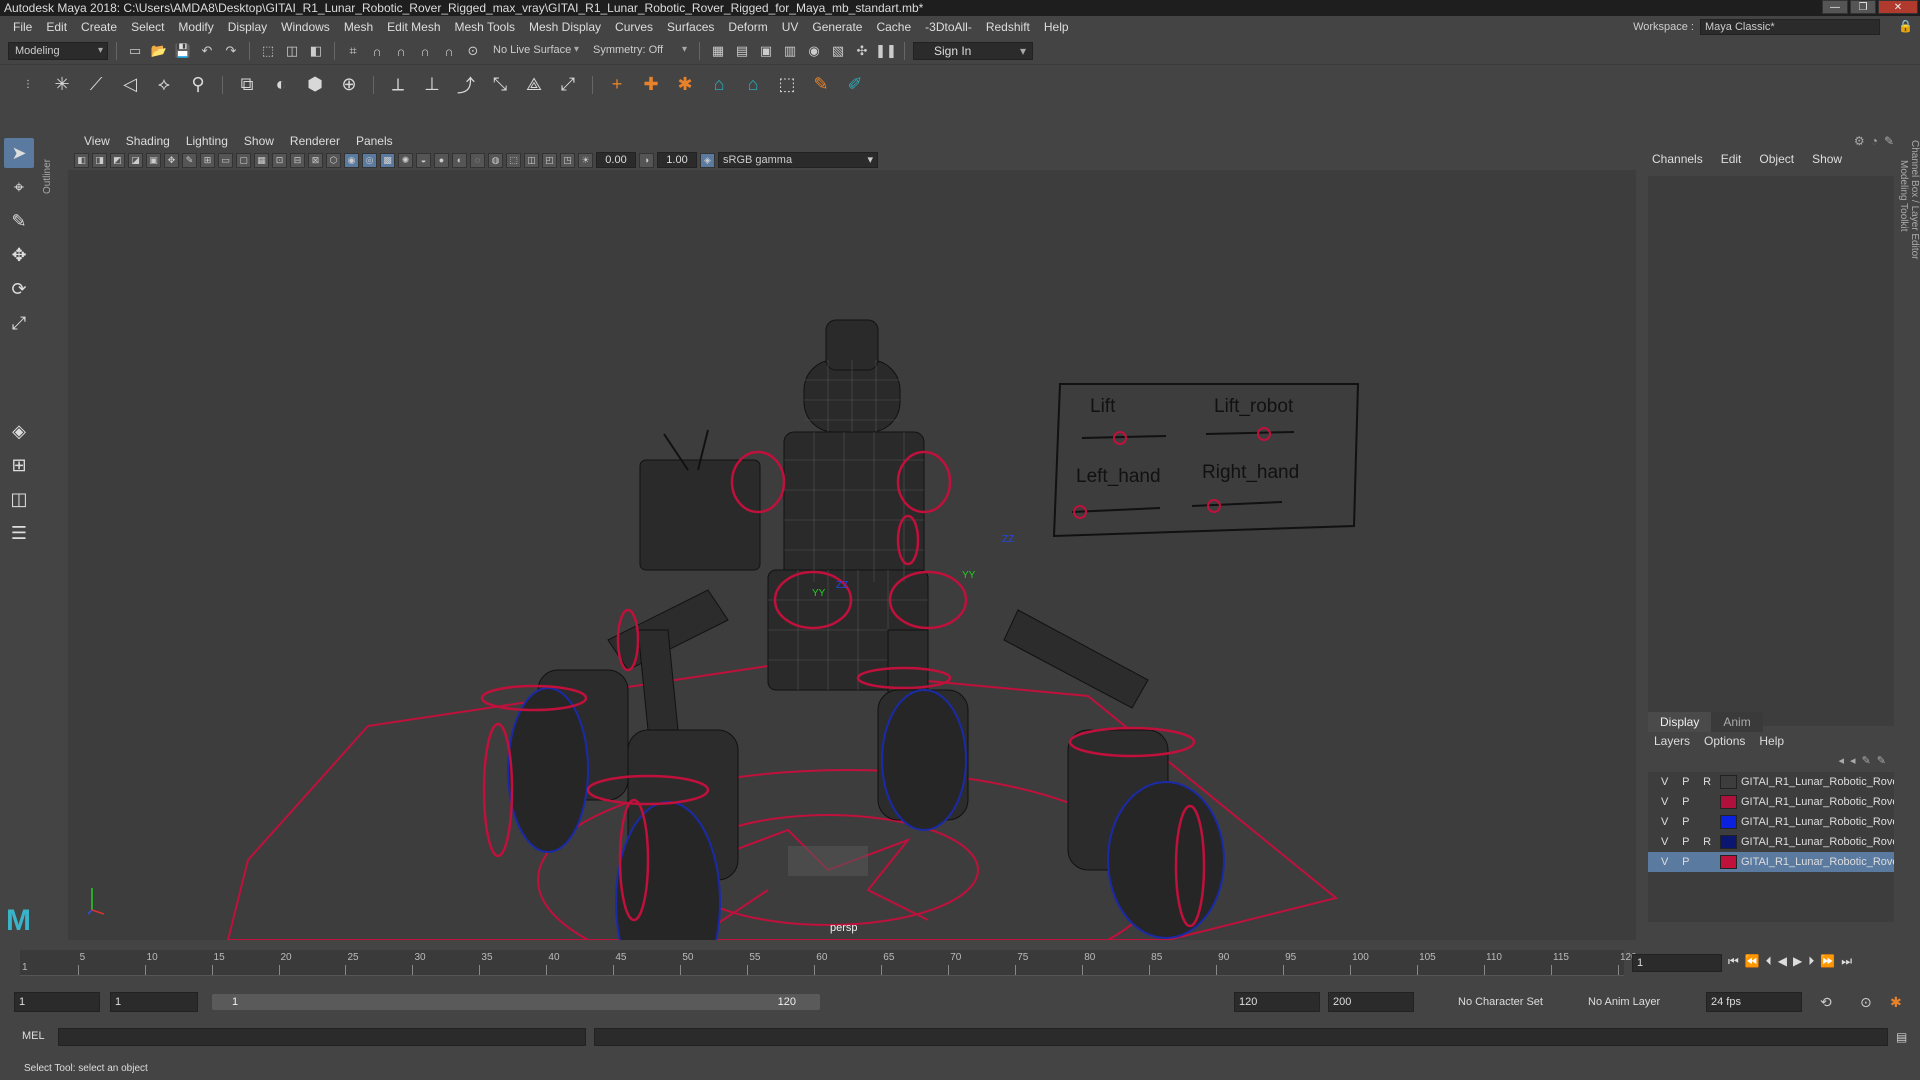 Image resolution: width=1920 pixels, height=1080 pixels. I want to click on play-forward-icon: ▶, so click(1797, 961).